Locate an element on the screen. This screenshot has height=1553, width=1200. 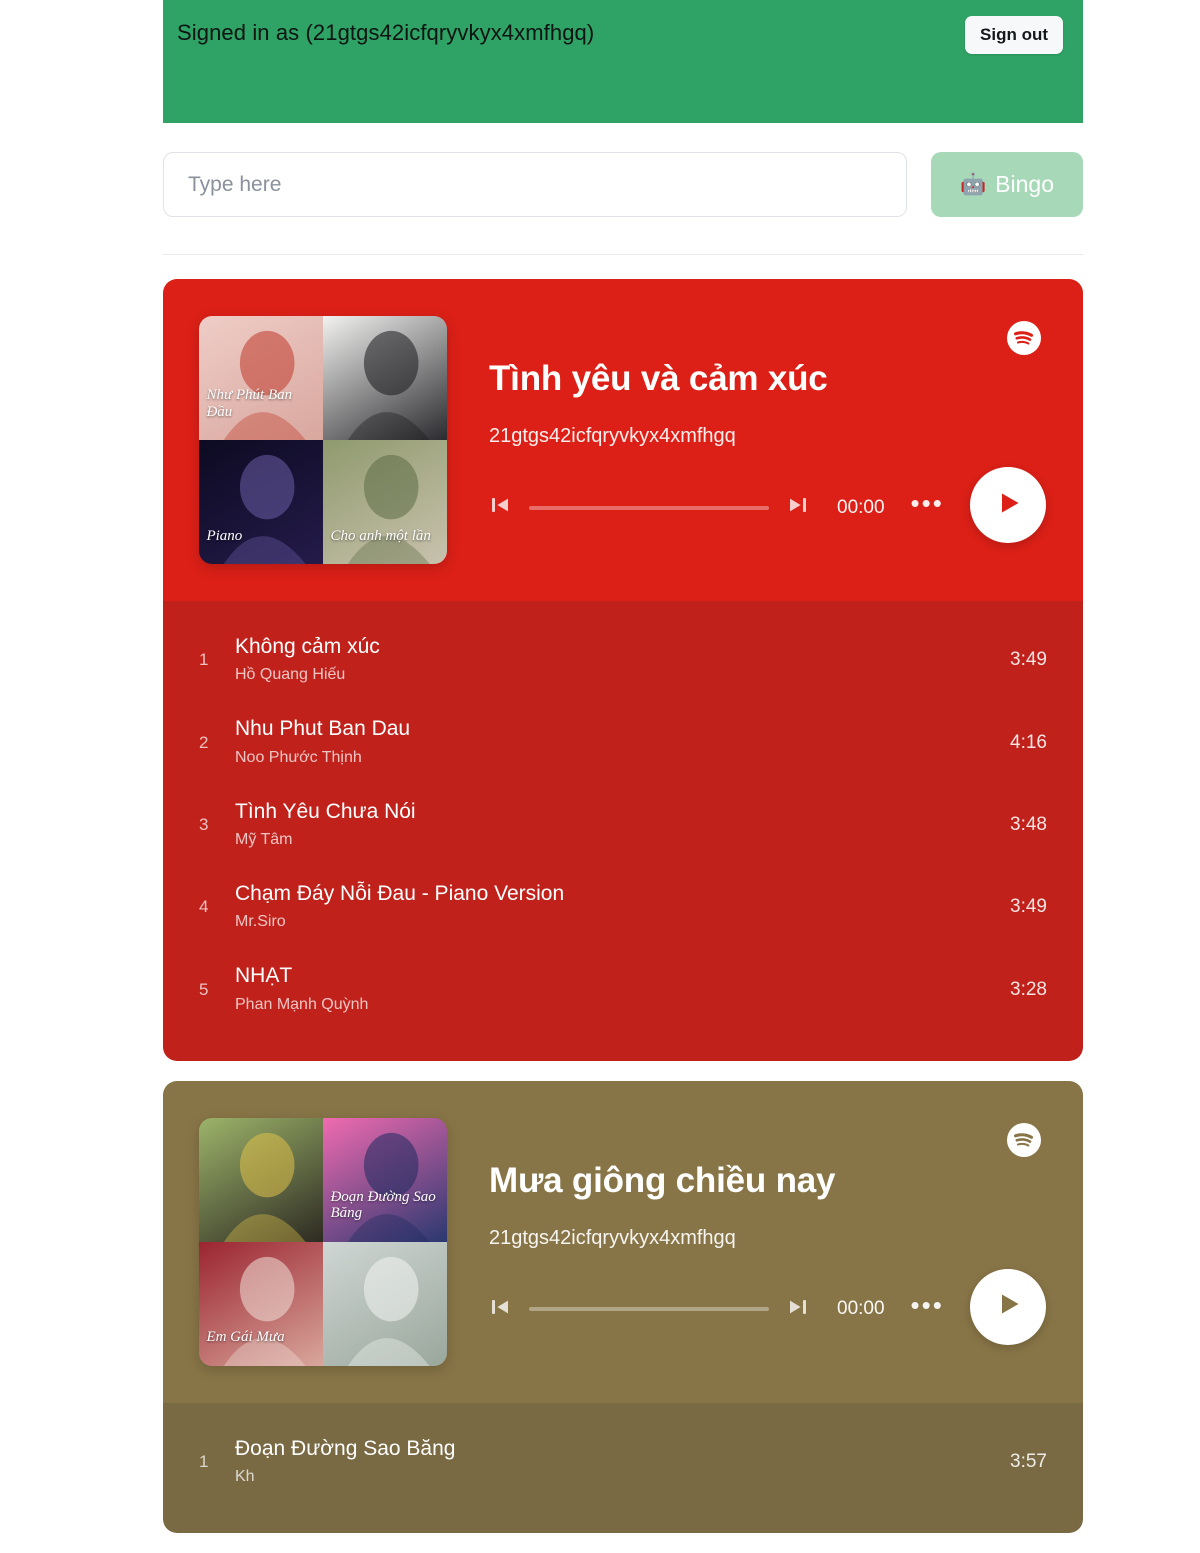
track-row: 1 Không cảm xúc Hồ Quang Hiếu 3:49 is located at coordinates (623, 660).